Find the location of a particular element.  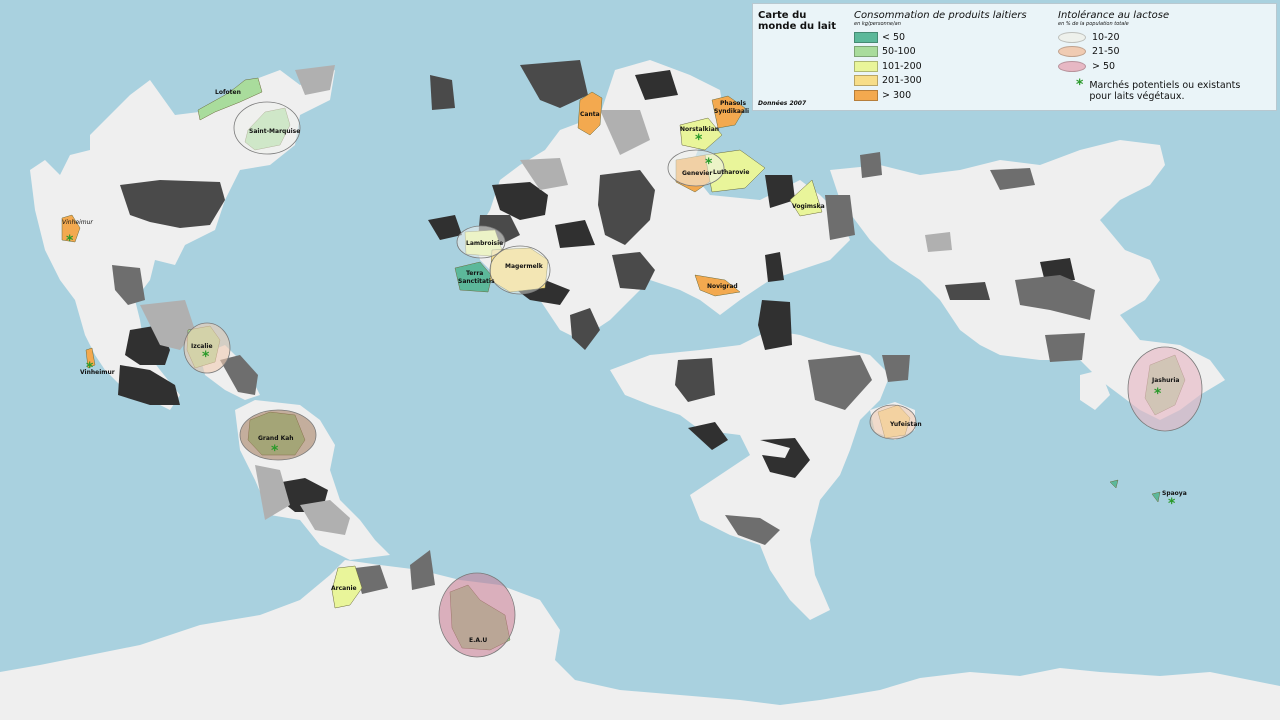

label-vinheimur-south: Vinheimur is located at coordinates (97, 372).